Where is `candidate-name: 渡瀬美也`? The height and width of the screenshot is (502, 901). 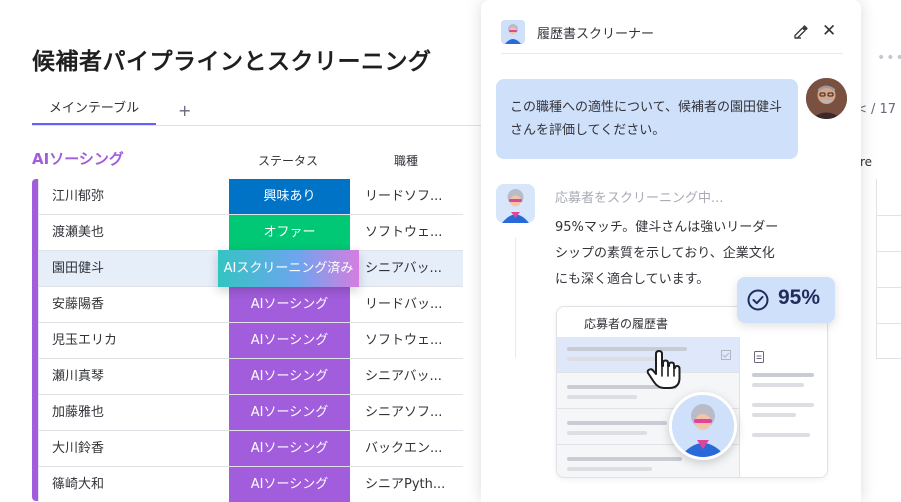
candidate-name: 渡瀬美也 is located at coordinates (78, 232).